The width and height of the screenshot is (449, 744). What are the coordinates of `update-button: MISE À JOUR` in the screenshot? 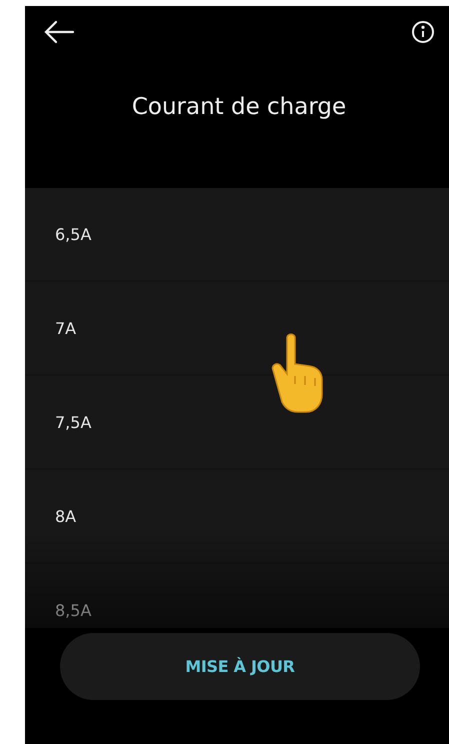 It's located at (240, 666).